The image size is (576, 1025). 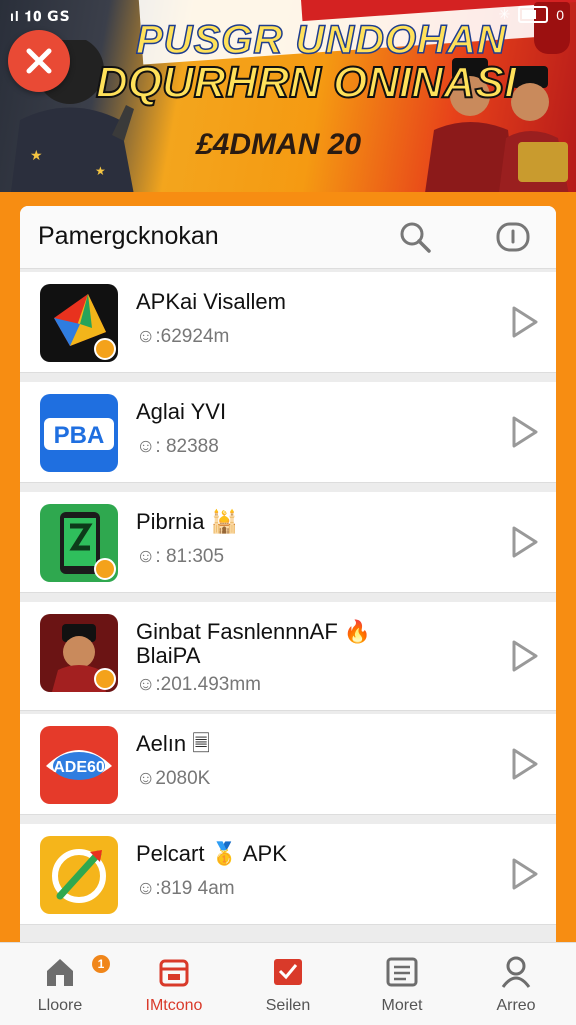 I want to click on bottom-navigation: 1 Lloore IMtcono Seilen Moret Arreo, so click(x=288, y=983).